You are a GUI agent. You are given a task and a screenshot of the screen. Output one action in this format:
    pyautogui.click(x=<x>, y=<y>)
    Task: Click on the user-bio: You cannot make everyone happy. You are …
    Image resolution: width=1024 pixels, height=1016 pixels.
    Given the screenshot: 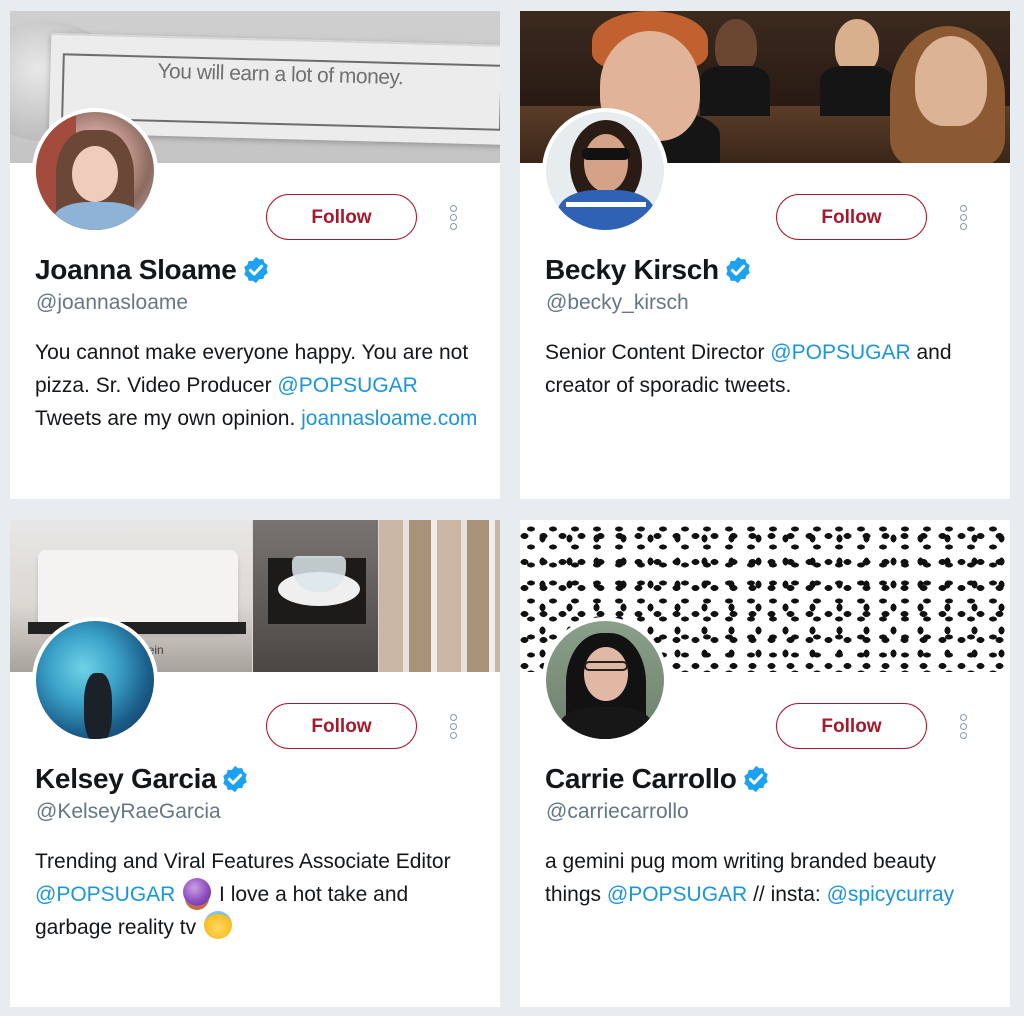 What is the action you would take?
    pyautogui.click(x=256, y=385)
    